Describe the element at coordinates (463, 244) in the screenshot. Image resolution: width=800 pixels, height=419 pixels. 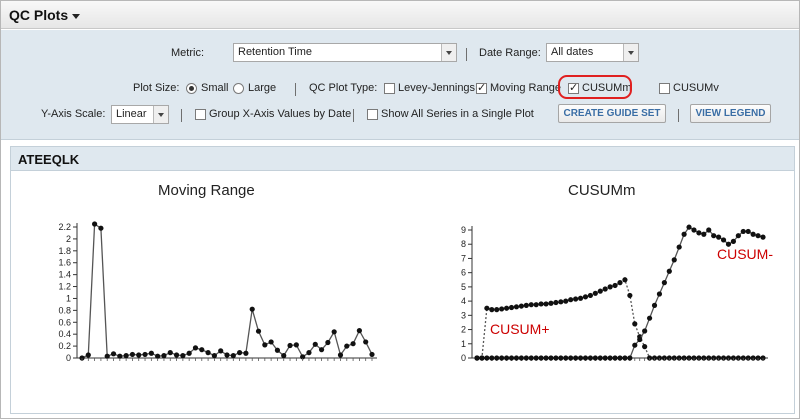
I see `y-tick-label: 8` at that location.